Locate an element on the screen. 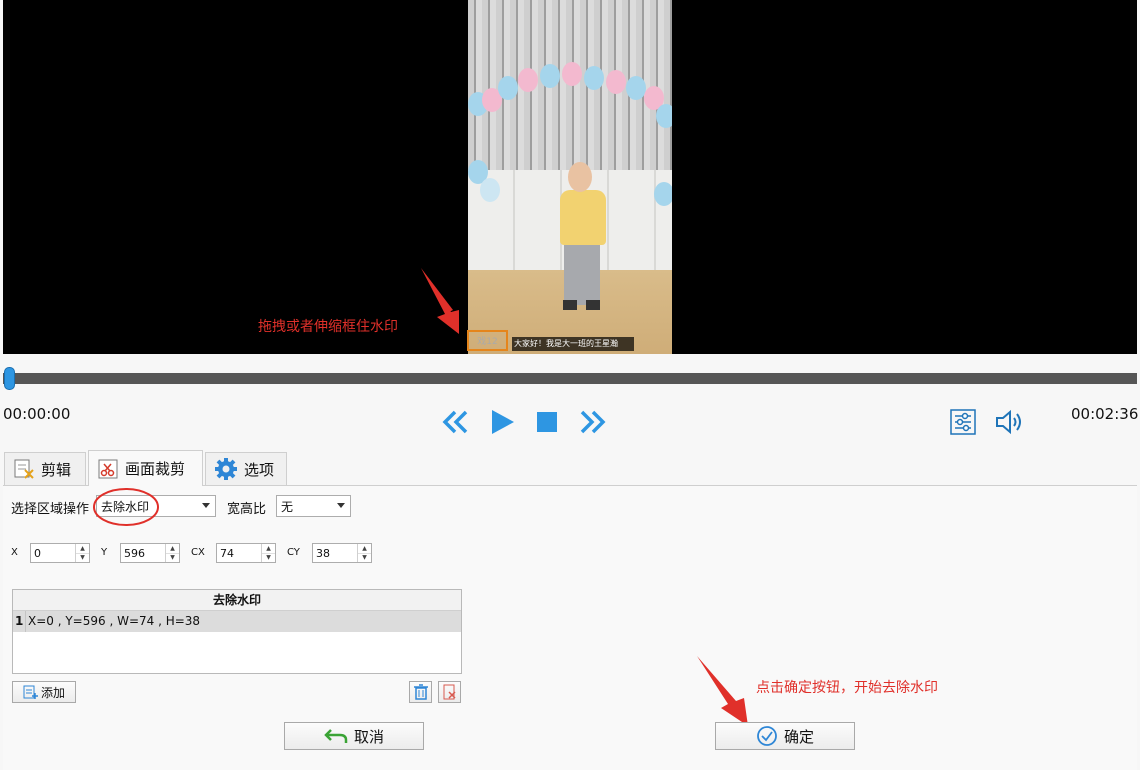 This screenshot has width=1140, height=770. drag-hint-annotation: 拖拽或者伸缩框住水印 is located at coordinates (328, 327).